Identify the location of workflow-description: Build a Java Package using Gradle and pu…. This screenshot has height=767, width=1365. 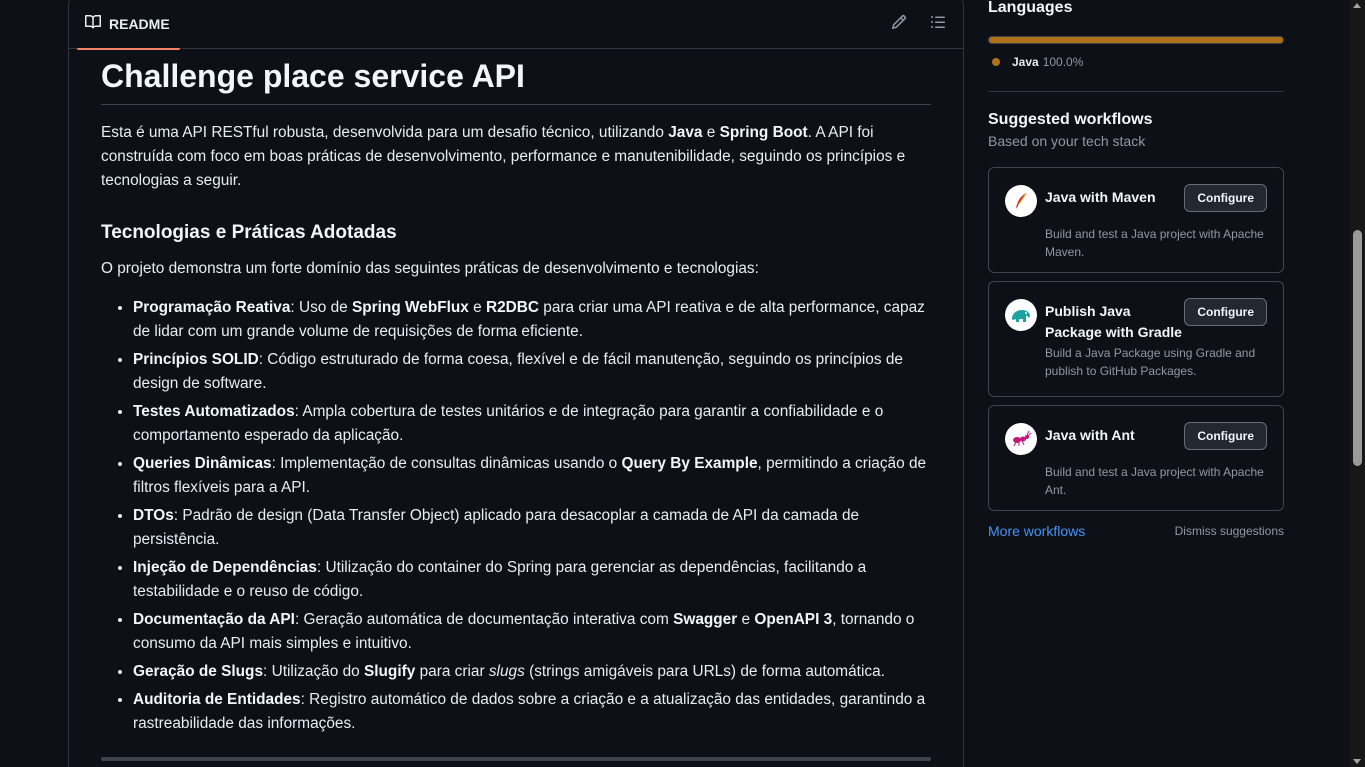
(1150, 362).